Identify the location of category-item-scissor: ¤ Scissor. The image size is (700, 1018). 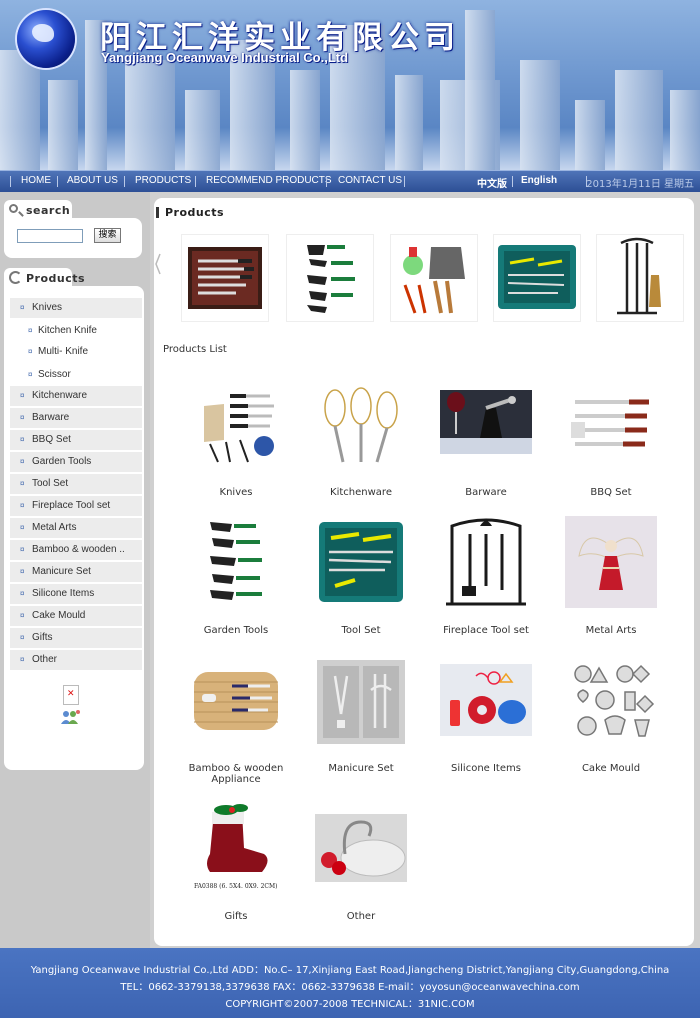
(76, 375).